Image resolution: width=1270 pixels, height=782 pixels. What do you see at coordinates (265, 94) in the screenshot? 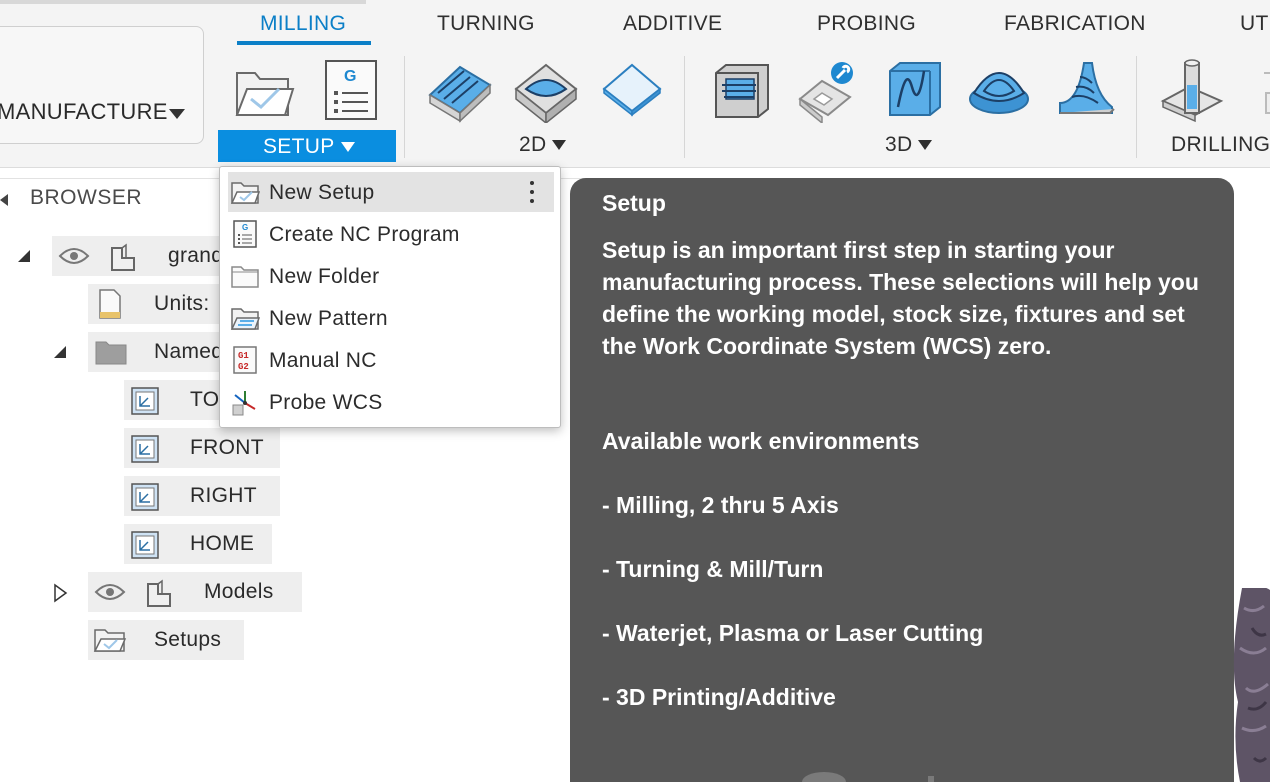
I see `setup-folder-icon` at bounding box center [265, 94].